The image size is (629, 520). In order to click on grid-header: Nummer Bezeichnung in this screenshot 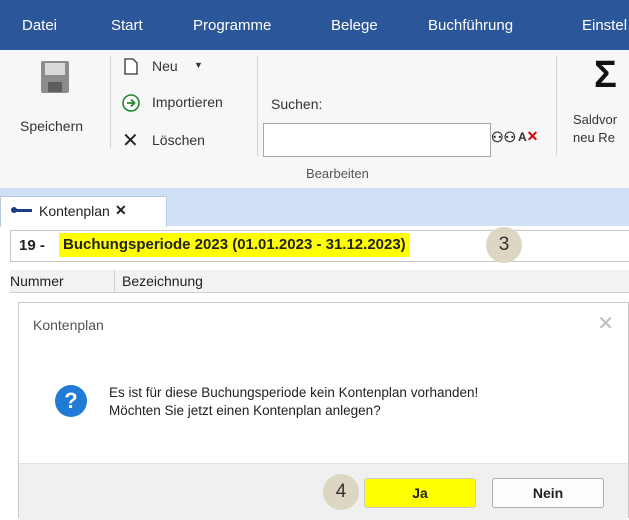, I will do `click(319, 281)`.